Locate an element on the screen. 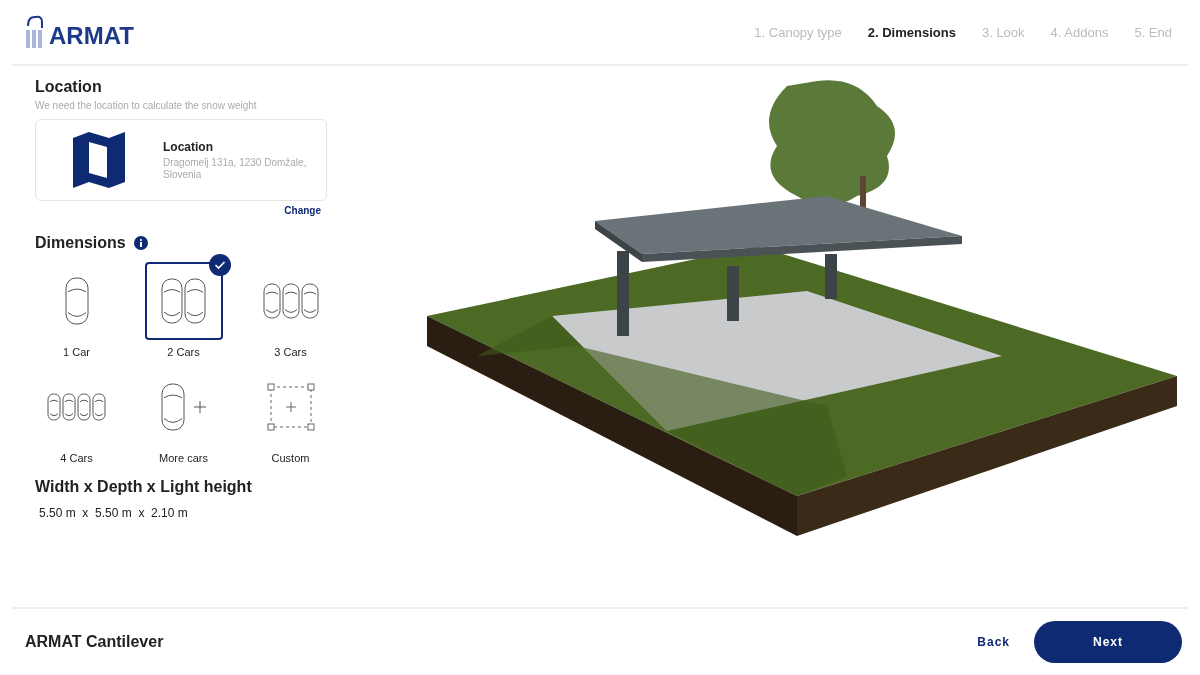  section-hint: We need the location to calculate the snow weight is located at coordinates (146, 105).